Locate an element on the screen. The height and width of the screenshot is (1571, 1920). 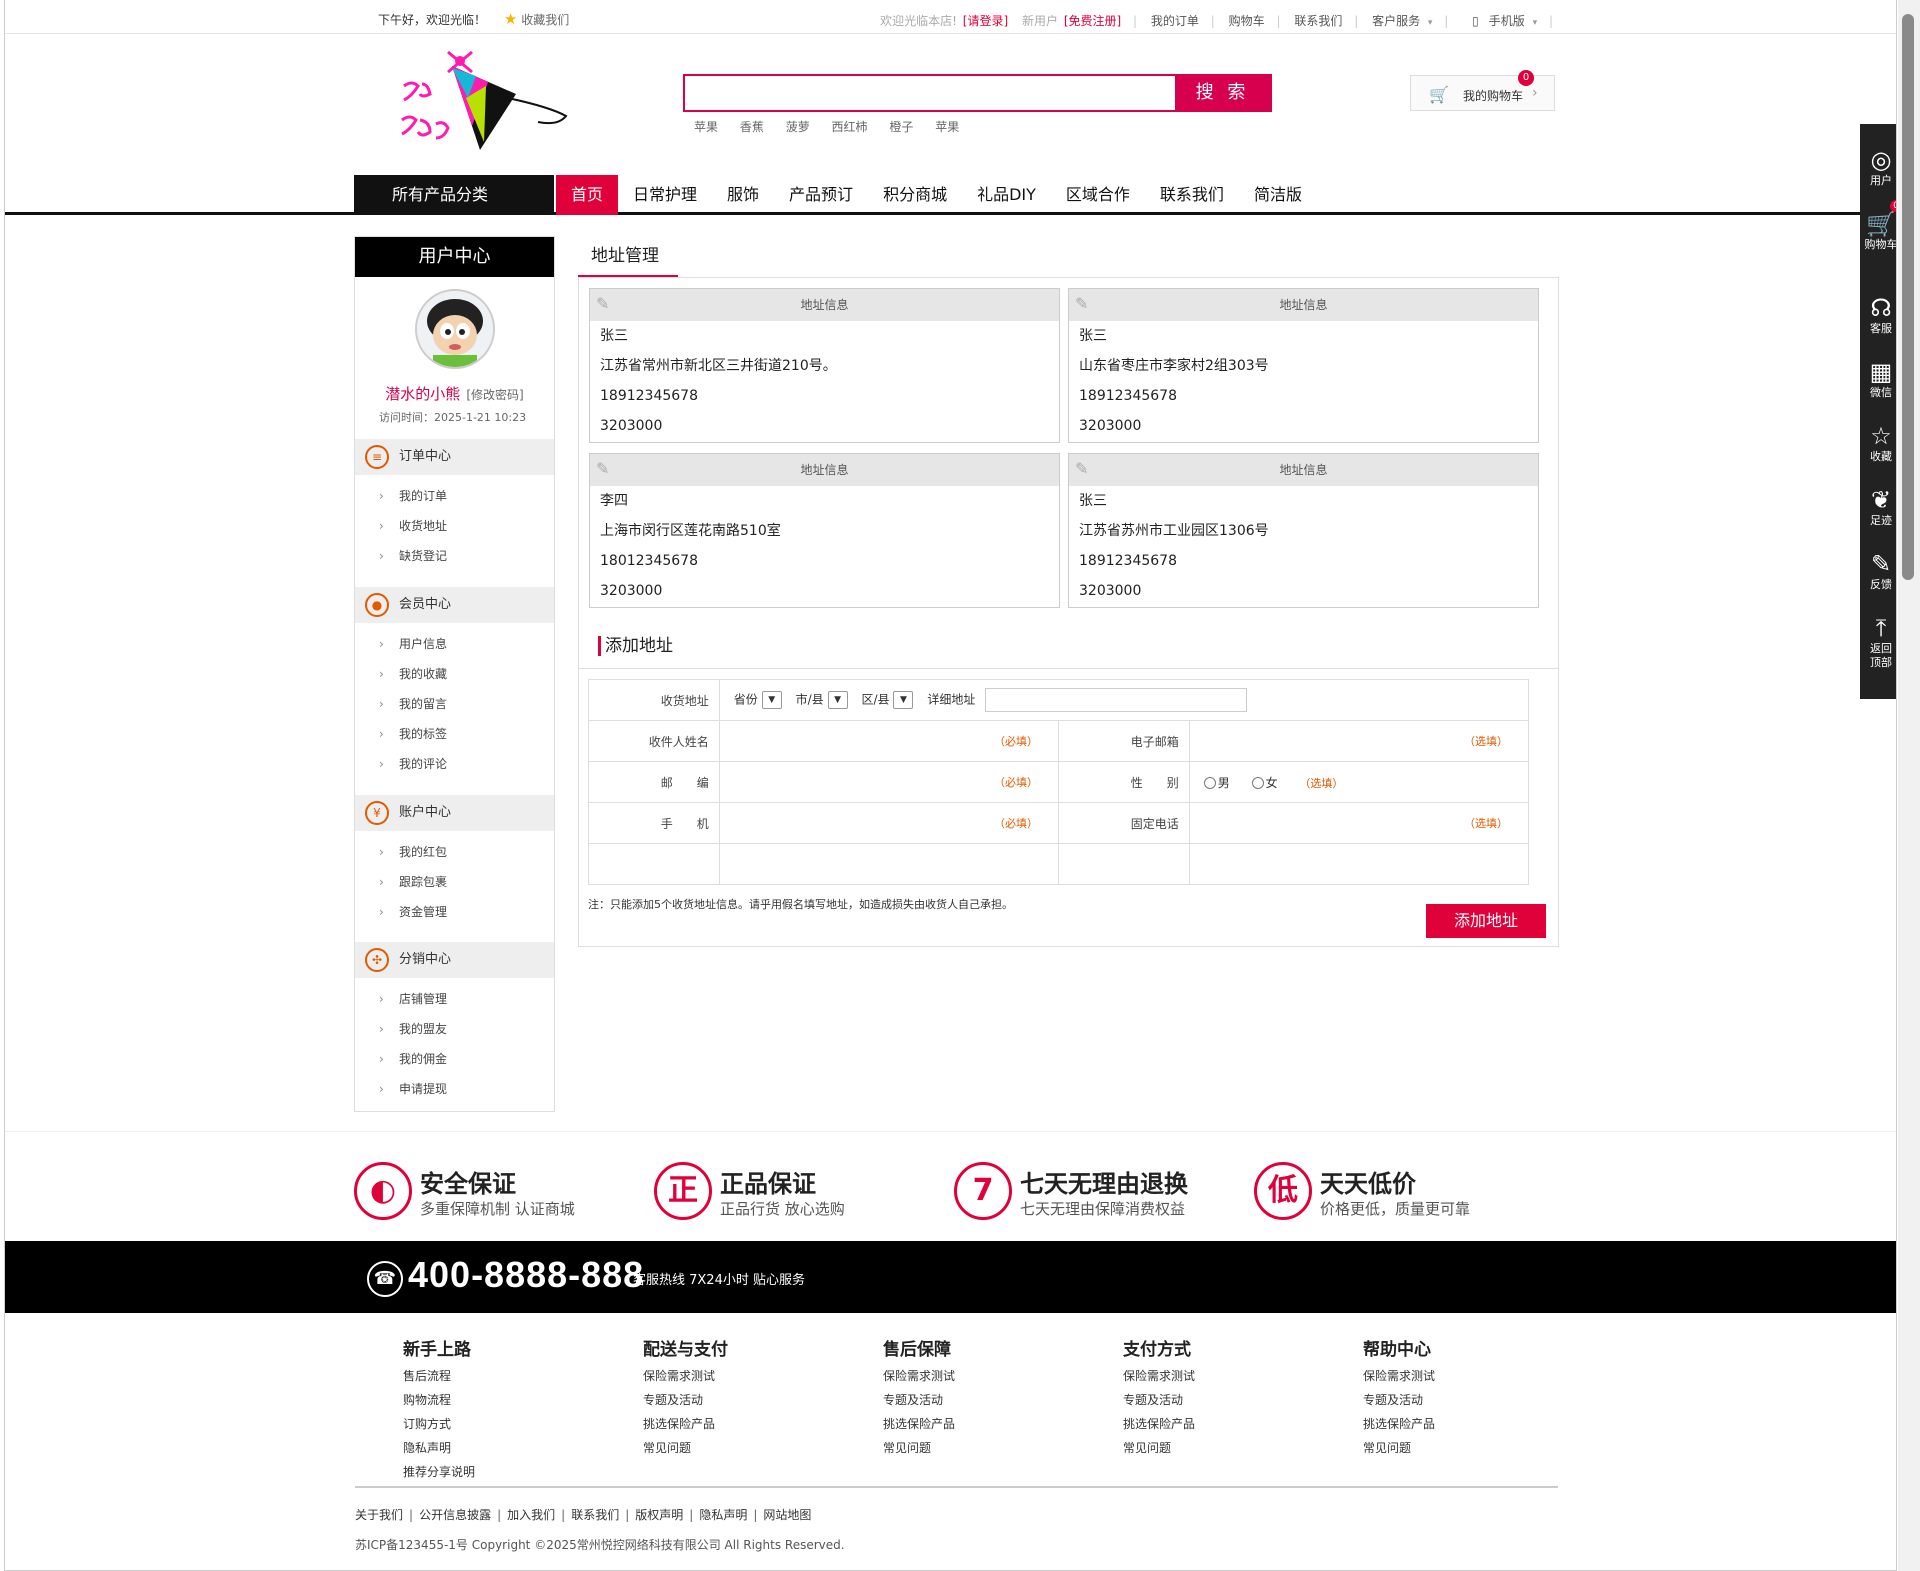
hot-word-link: 香蕉 is located at coordinates (752, 127).